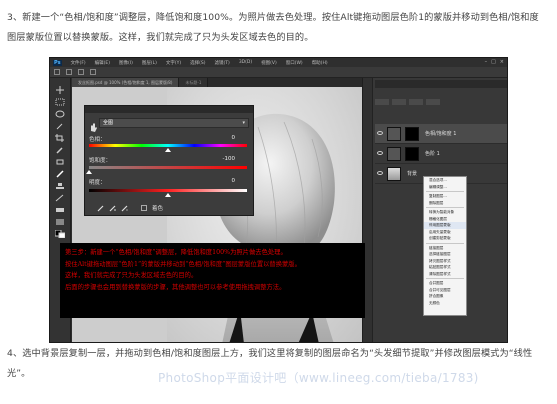 The width and height of the screenshot is (557, 404). What do you see at coordinates (81, 72) in the screenshot?
I see `brush-mode-icon` at bounding box center [81, 72].